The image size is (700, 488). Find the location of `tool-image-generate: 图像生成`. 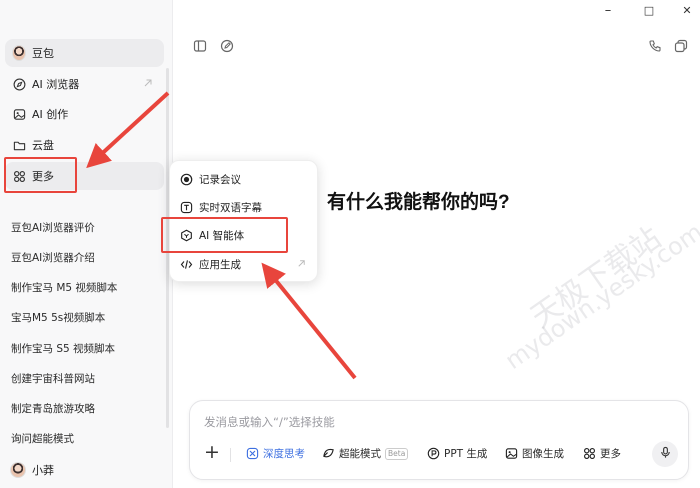

tool-image-generate: 图像生成 is located at coordinates (534, 453).